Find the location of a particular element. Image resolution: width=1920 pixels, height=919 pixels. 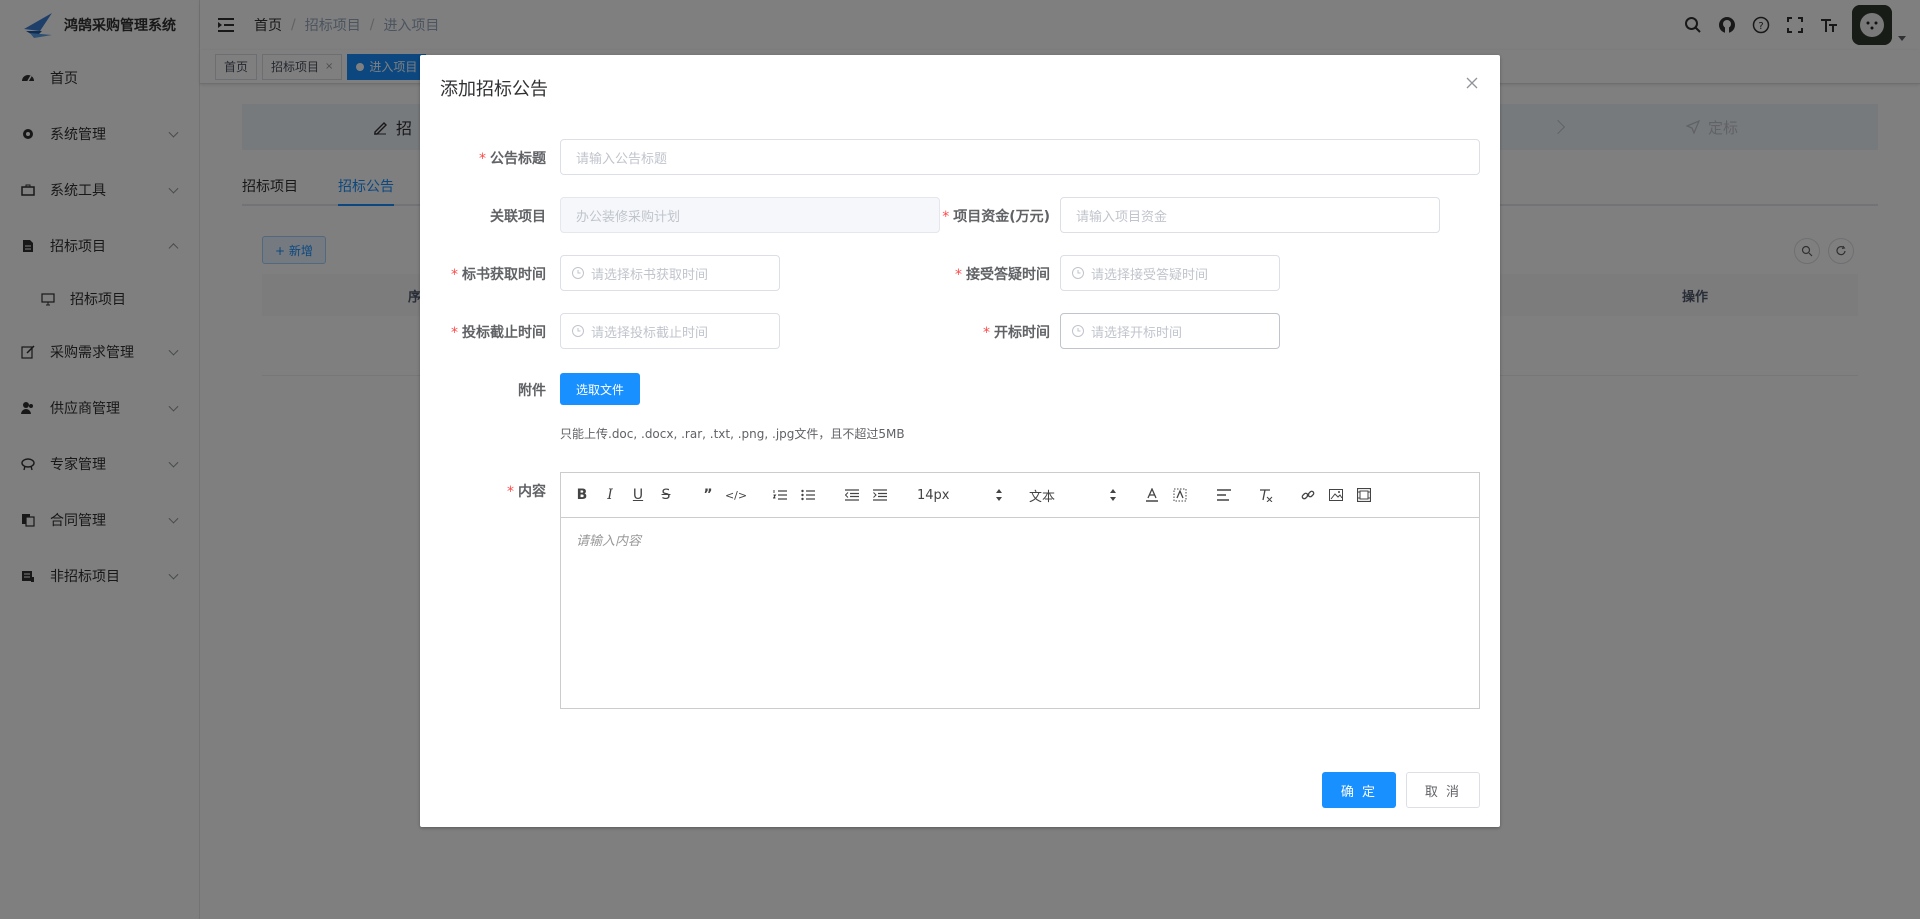

project-field: 办公装修采购计划 is located at coordinates (750, 215).